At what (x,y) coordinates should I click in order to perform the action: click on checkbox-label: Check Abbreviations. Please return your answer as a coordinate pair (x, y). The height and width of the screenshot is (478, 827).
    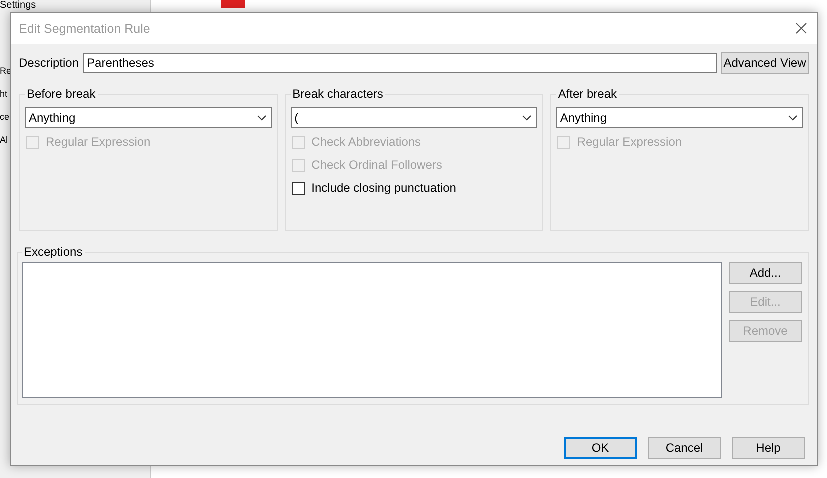
    Looking at the image, I should click on (367, 142).